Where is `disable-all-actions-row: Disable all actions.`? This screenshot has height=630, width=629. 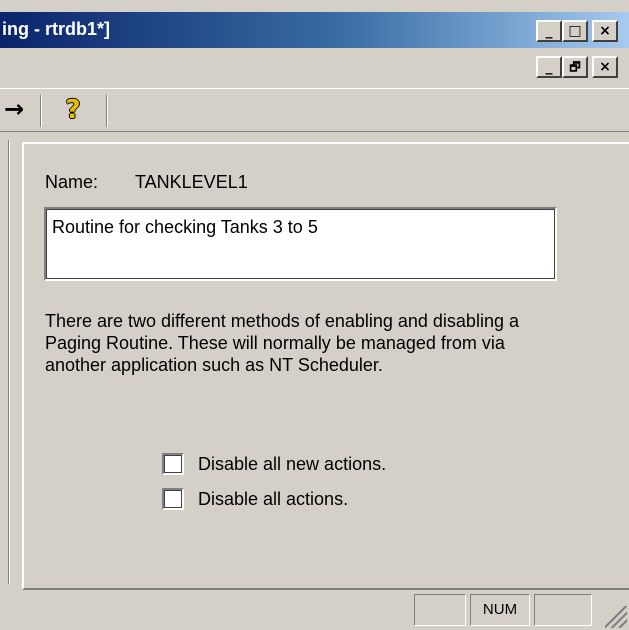
disable-all-actions-row: Disable all actions. is located at coordinates (255, 499).